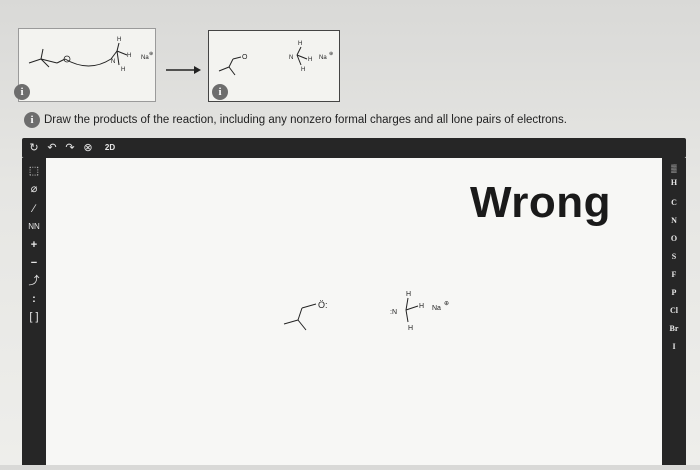 The image size is (700, 470). I want to click on bond-tool-icon: ∕, so click(34, 209).